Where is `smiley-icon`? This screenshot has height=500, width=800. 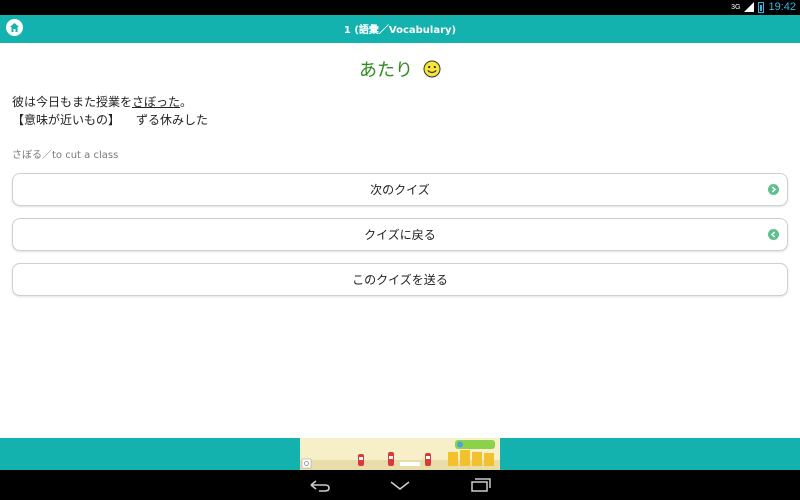
smiley-icon is located at coordinates (432, 69).